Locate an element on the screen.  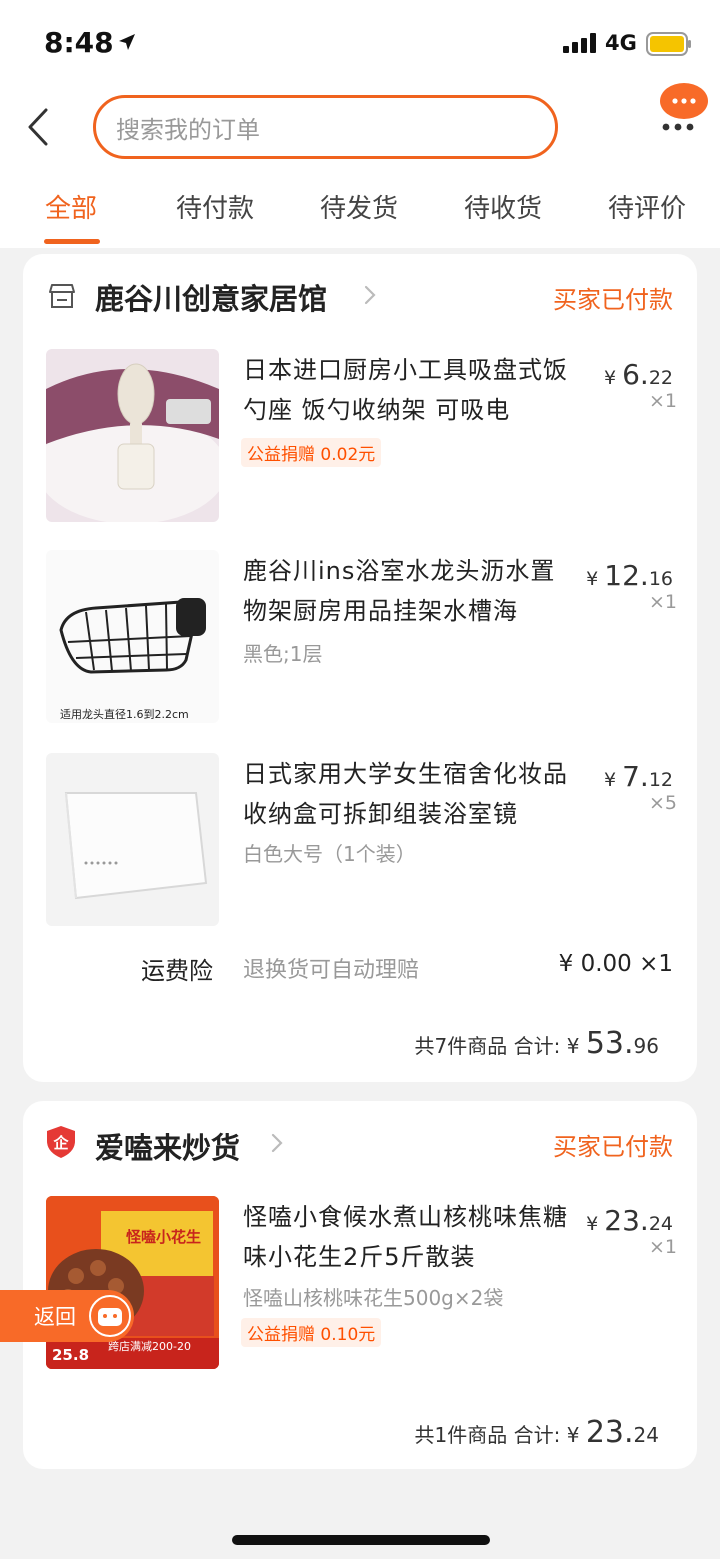
order-total: 共1件商品 合计: ¥ 23.24 is located at coordinates (536, 1432).